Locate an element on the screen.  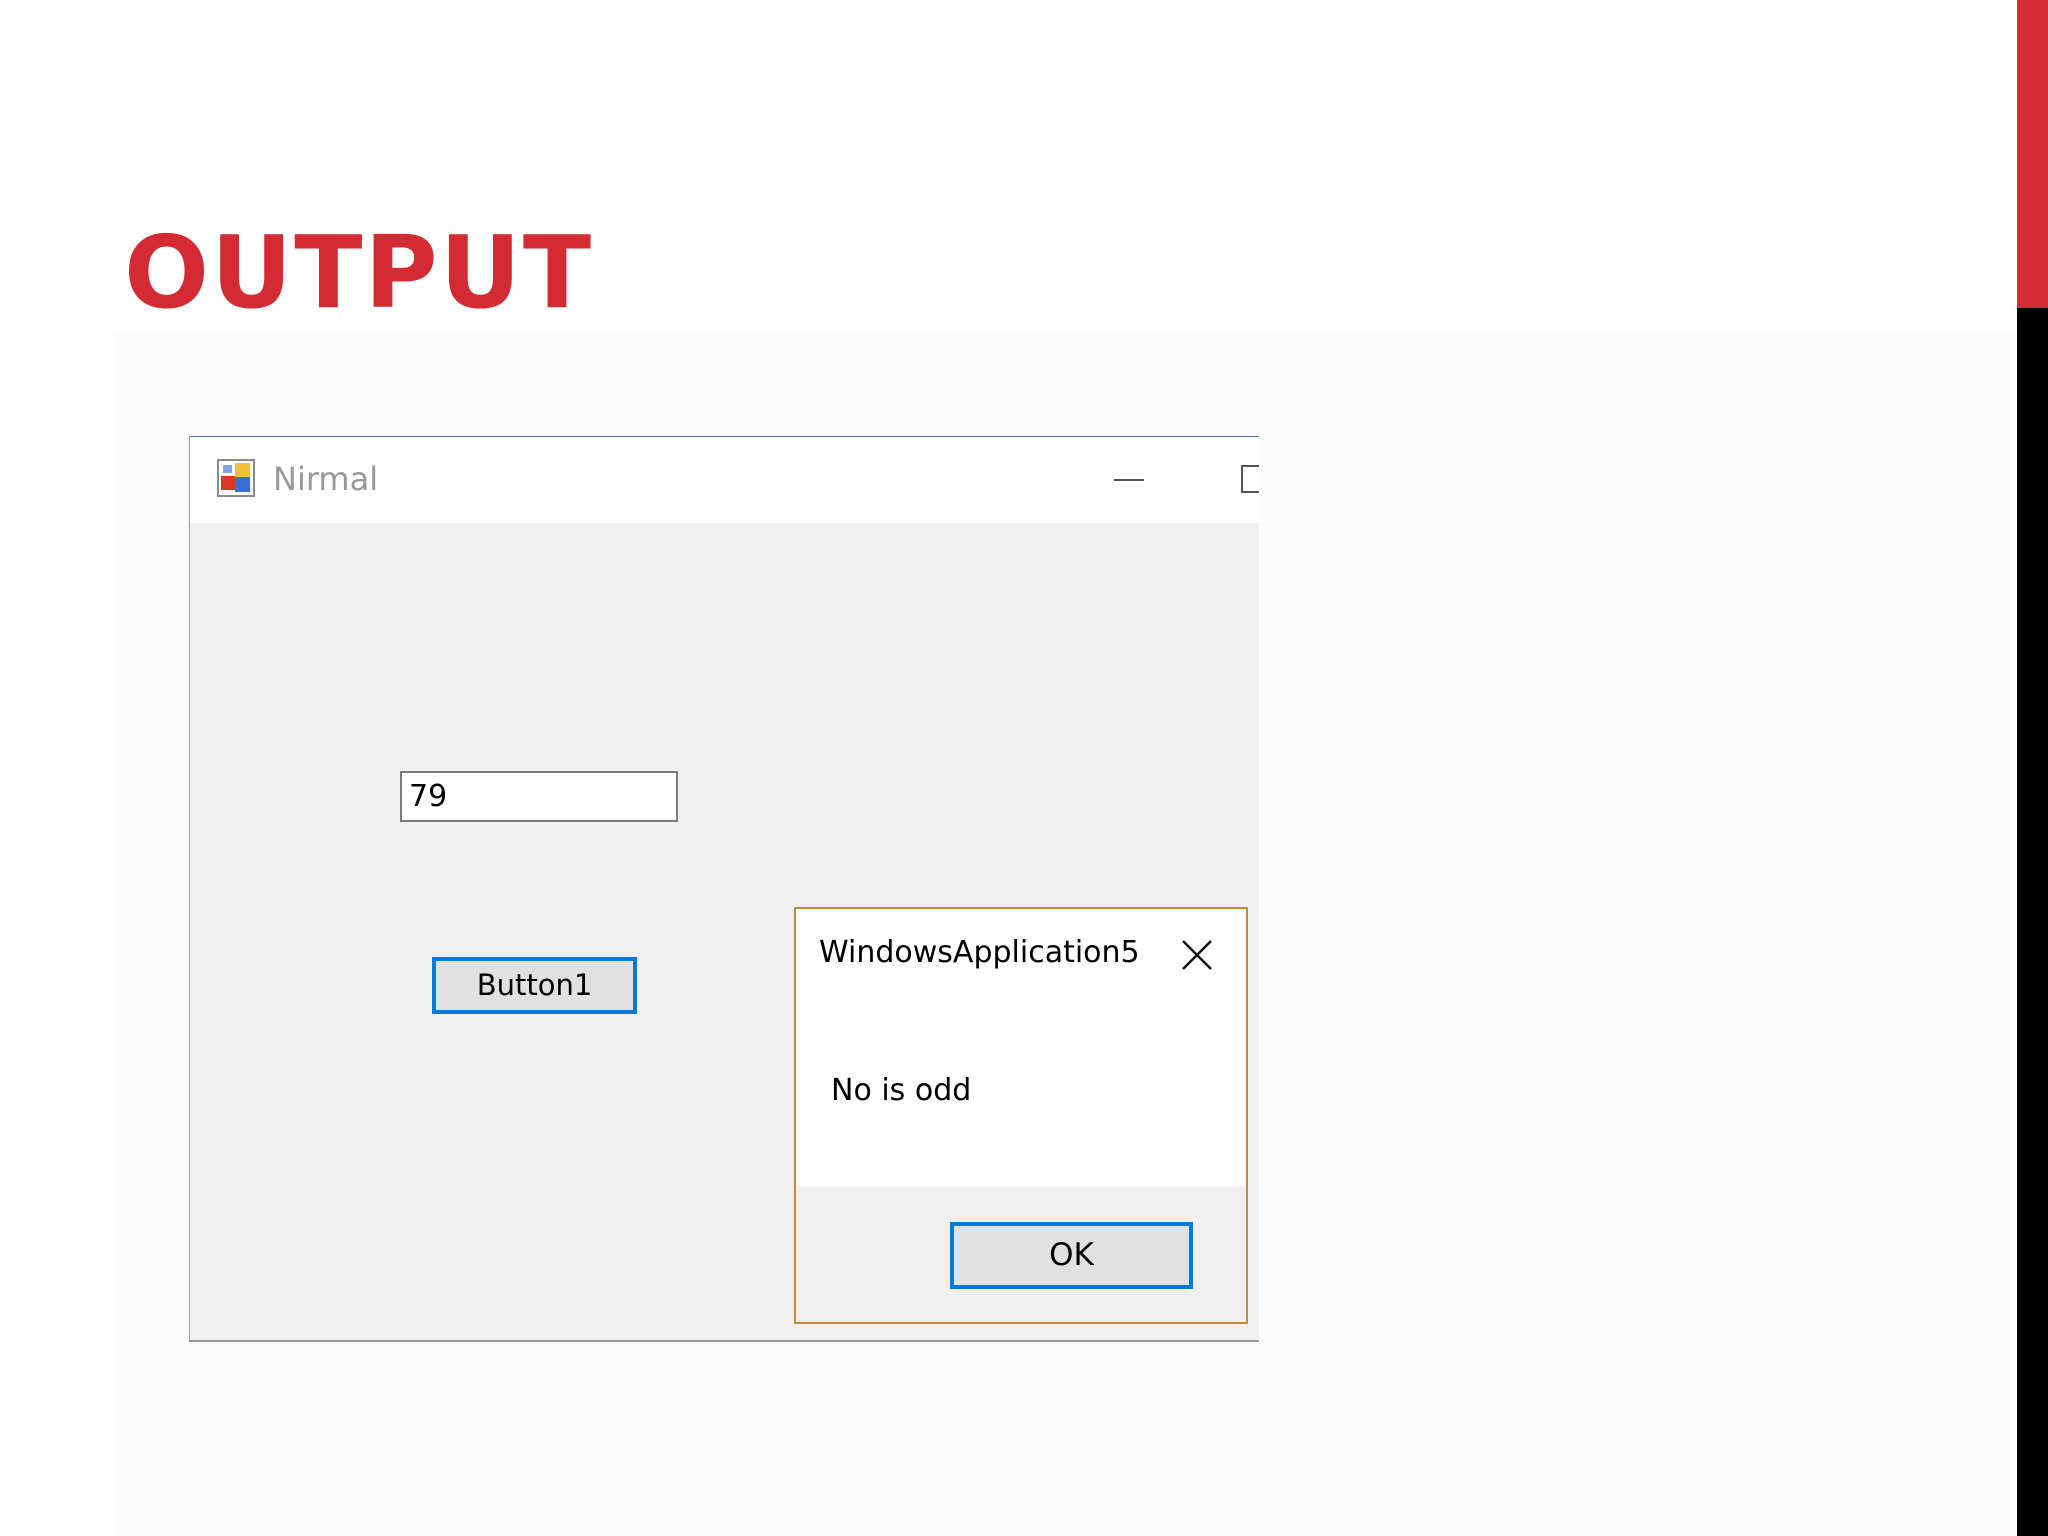
messagebox-dialog: WindowsApplication5 No is odd OK is located at coordinates (1021, 1115).